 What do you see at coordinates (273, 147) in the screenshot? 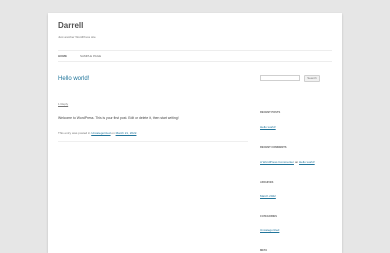
I see `widget-title-recent-comments: Recent Comments` at bounding box center [273, 147].